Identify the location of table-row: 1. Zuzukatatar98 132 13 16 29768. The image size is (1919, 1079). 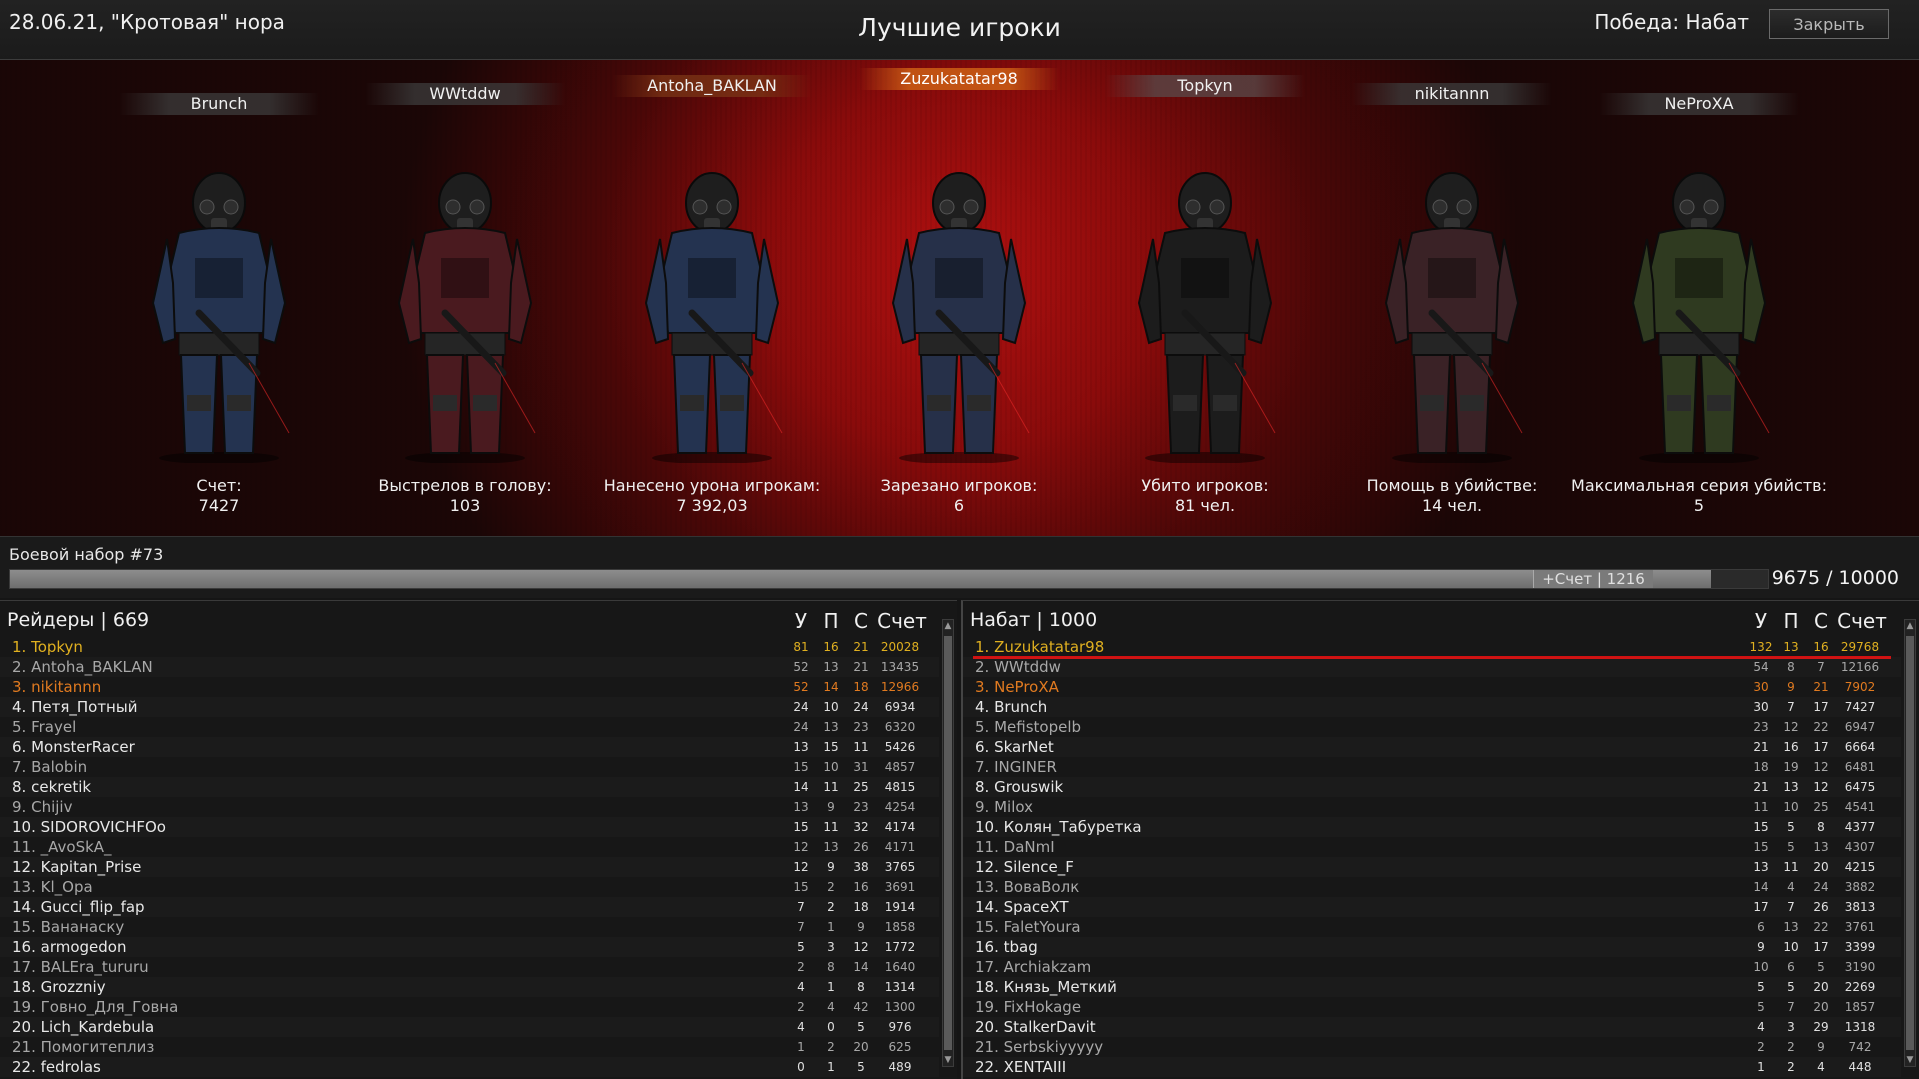
(1432, 648).